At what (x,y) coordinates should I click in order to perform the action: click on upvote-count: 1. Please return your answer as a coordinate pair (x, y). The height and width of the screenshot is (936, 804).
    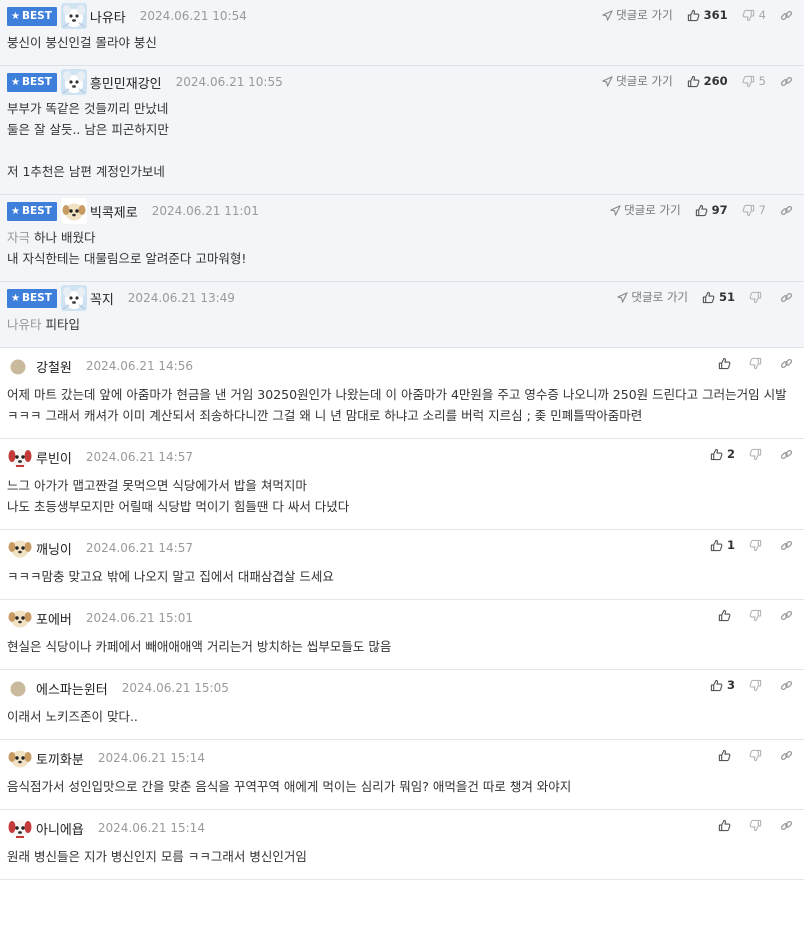
    Looking at the image, I should click on (730, 545).